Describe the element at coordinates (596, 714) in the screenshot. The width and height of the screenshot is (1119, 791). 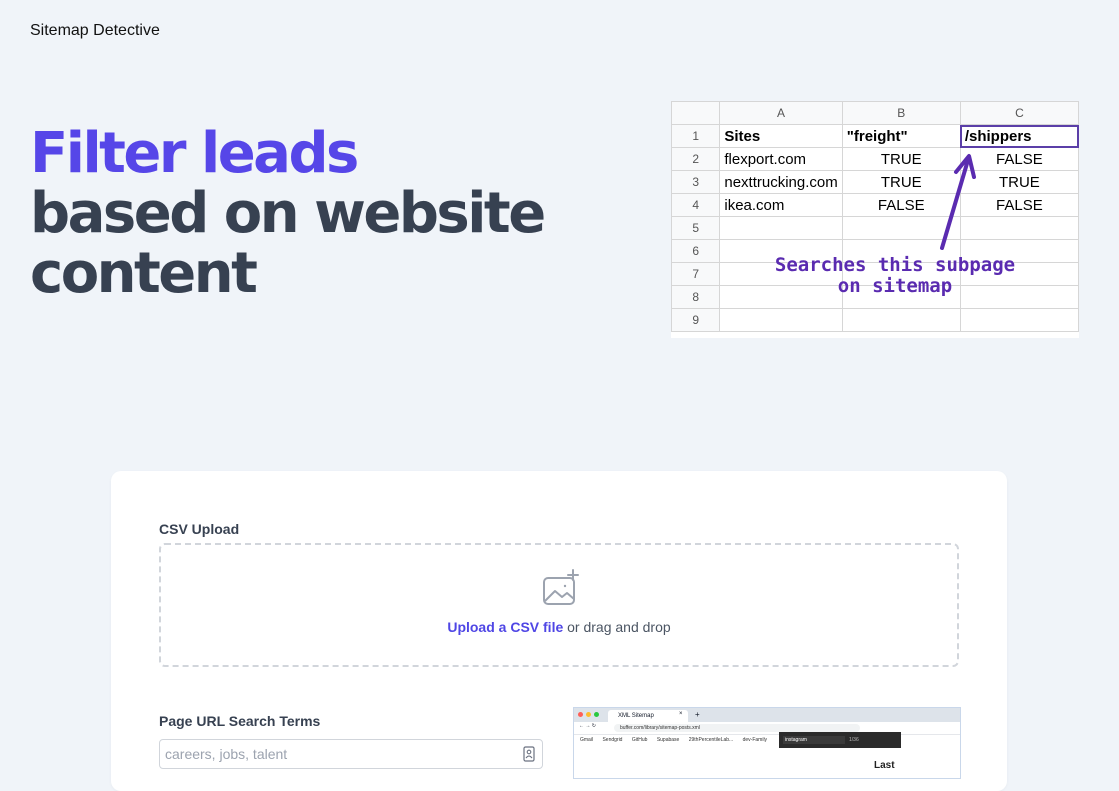
I see `maximize-dot-icon` at that location.